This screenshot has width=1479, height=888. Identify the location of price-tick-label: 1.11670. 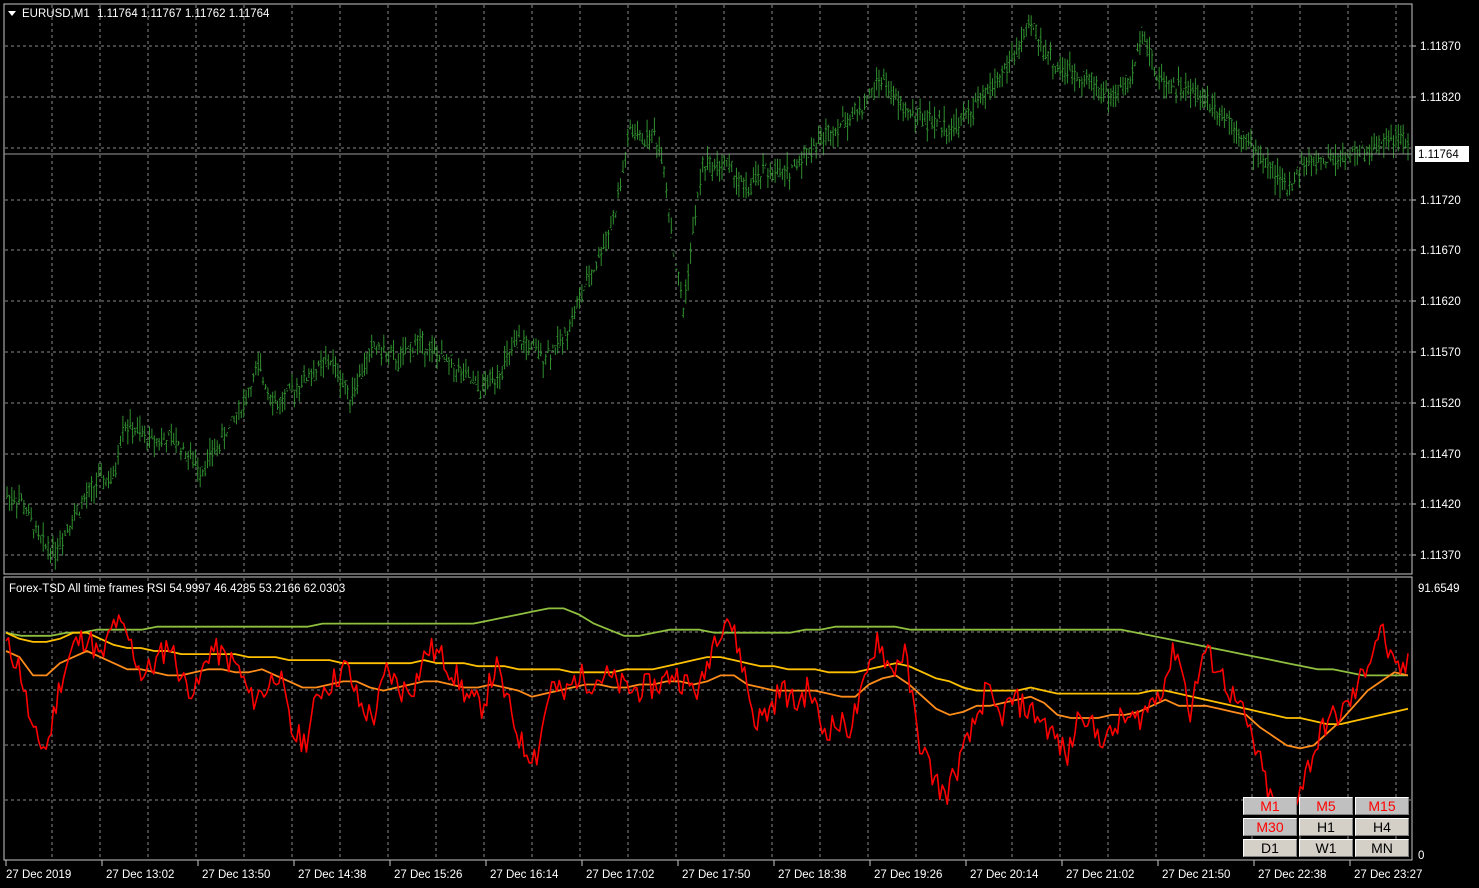
(1440, 251).